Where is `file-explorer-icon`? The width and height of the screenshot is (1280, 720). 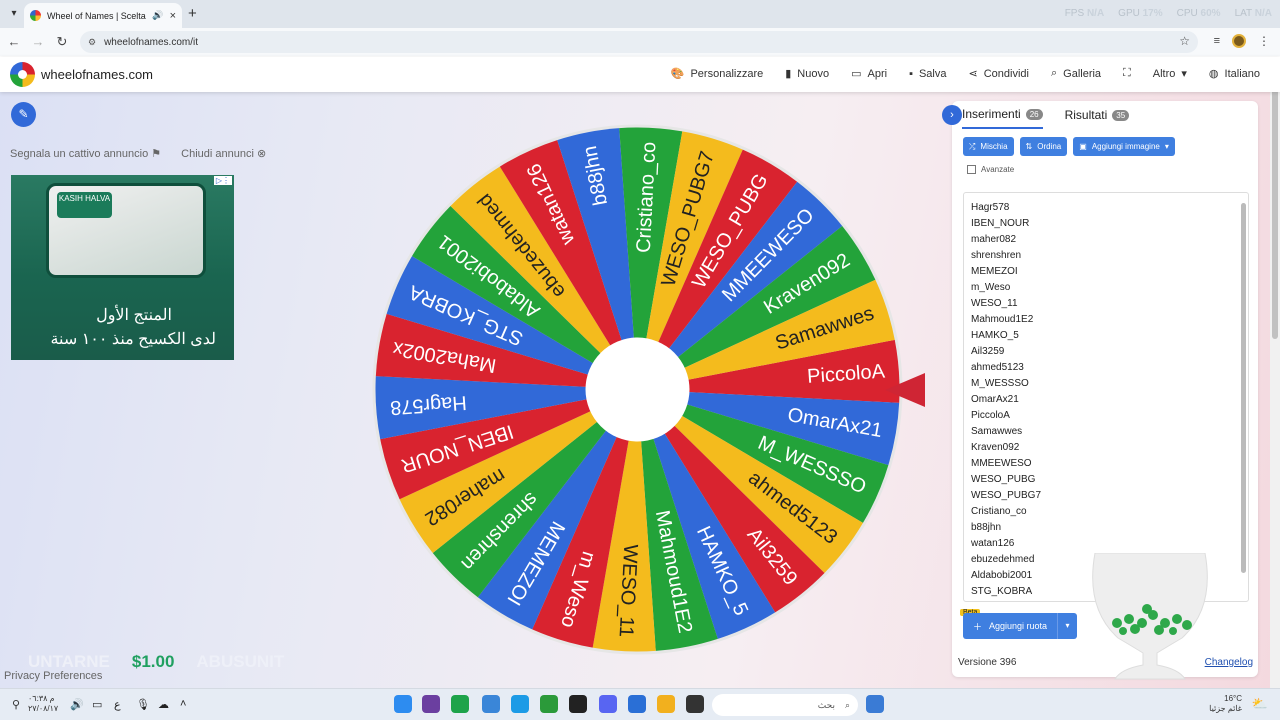 file-explorer-icon is located at coordinates (666, 704).